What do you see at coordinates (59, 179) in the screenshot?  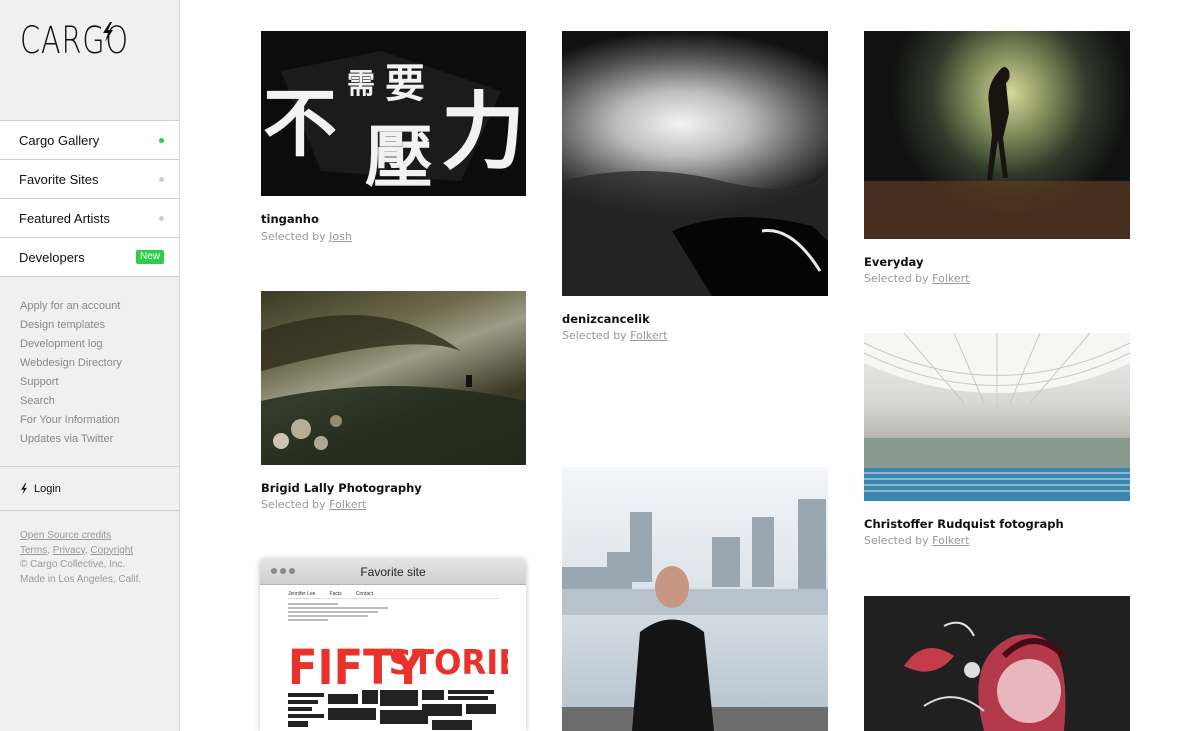 I see `nav-item-label: Favorite Sites` at bounding box center [59, 179].